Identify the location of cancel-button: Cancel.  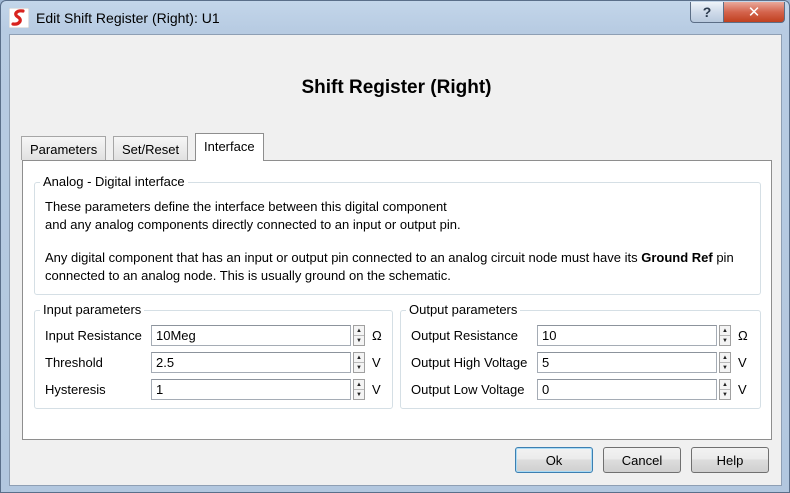
(642, 460).